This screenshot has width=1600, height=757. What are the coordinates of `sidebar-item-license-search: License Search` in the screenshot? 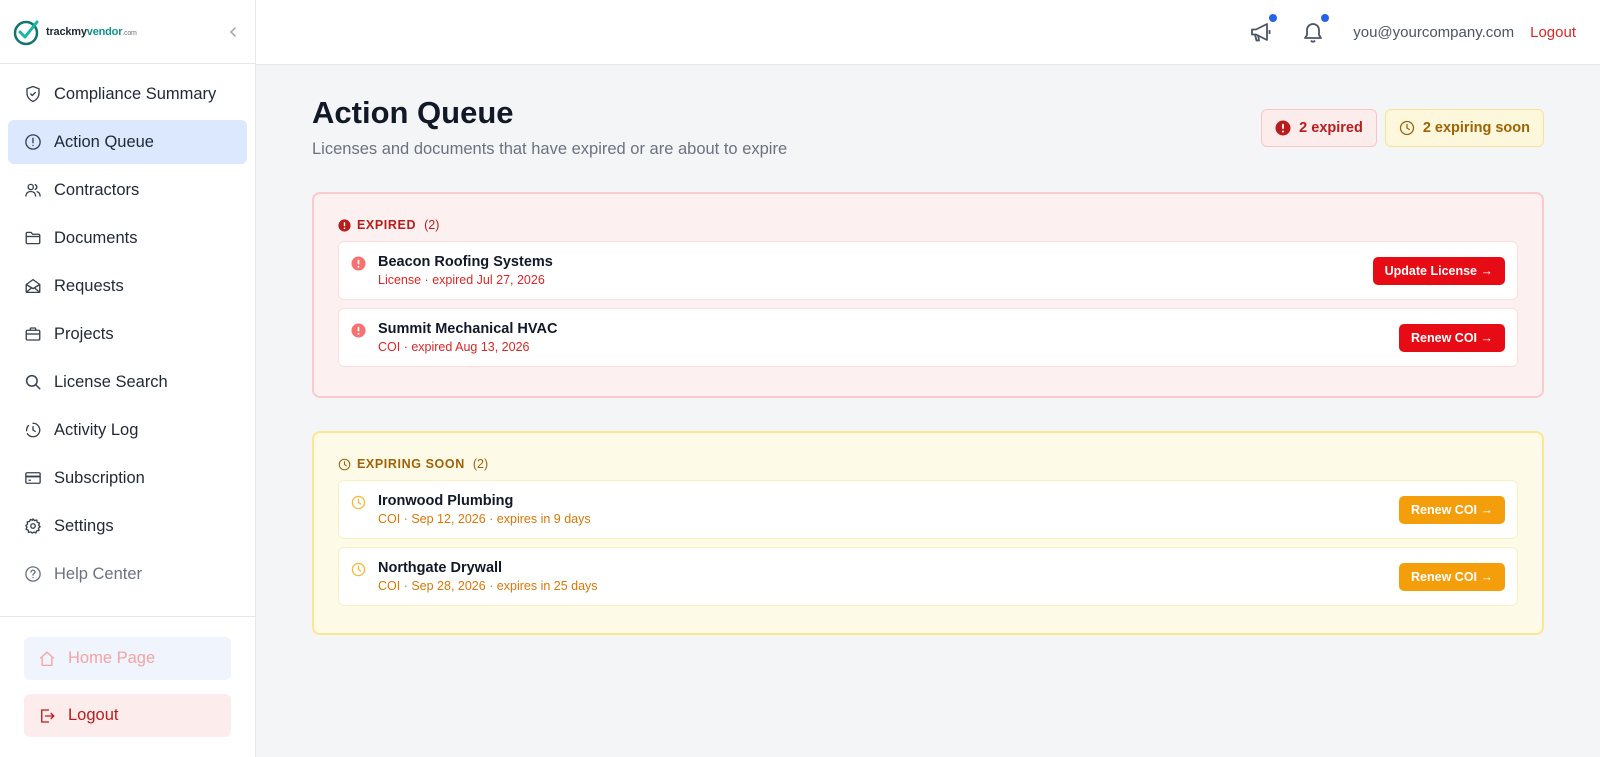 It's located at (127, 382).